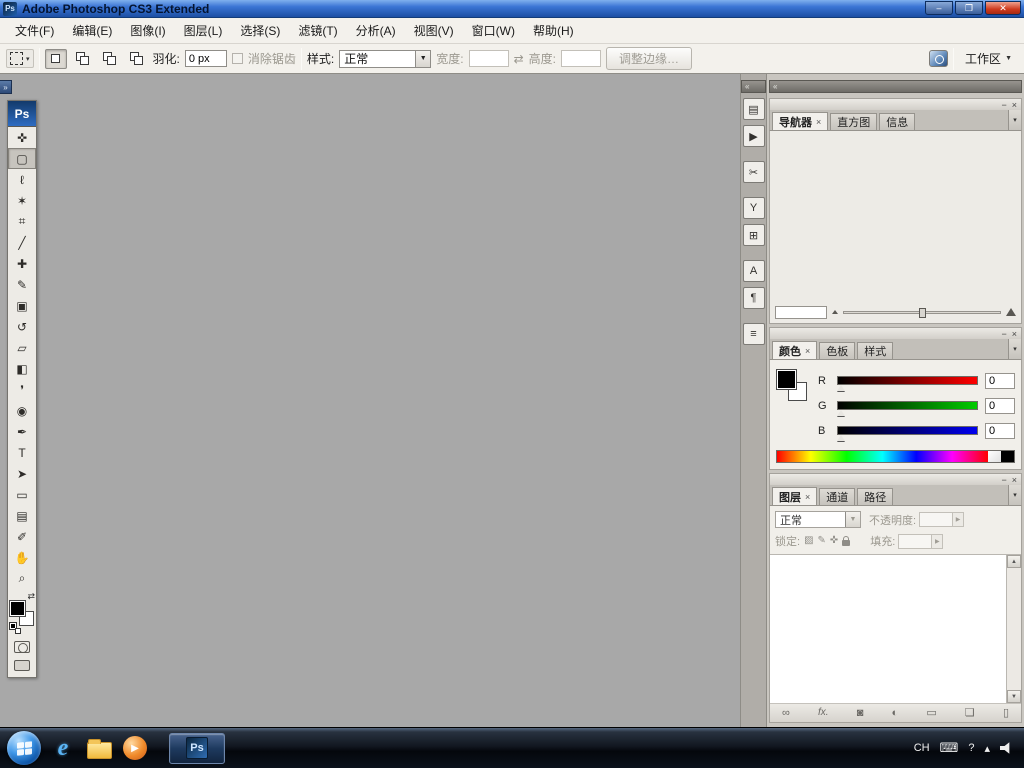 The width and height of the screenshot is (1024, 768). I want to click on maximize-button: ❐, so click(969, 8).